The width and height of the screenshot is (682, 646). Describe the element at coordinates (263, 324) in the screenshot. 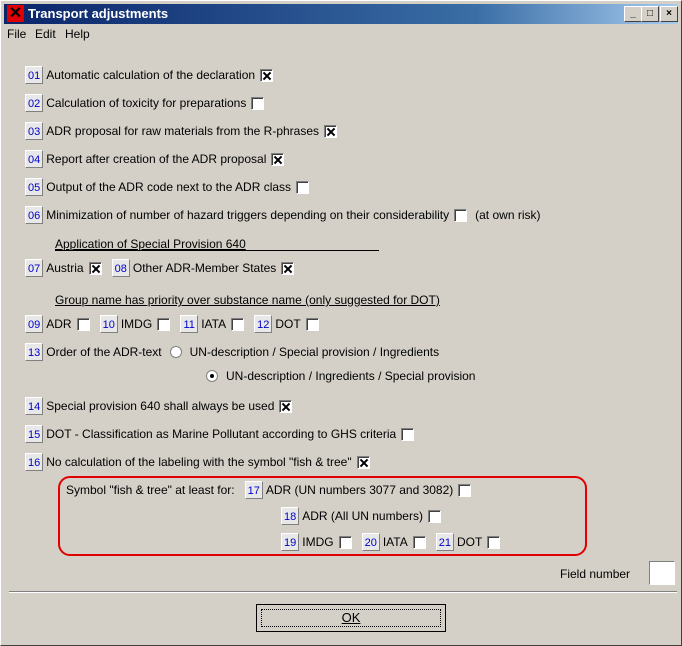

I see `field-number-12: 12` at that location.